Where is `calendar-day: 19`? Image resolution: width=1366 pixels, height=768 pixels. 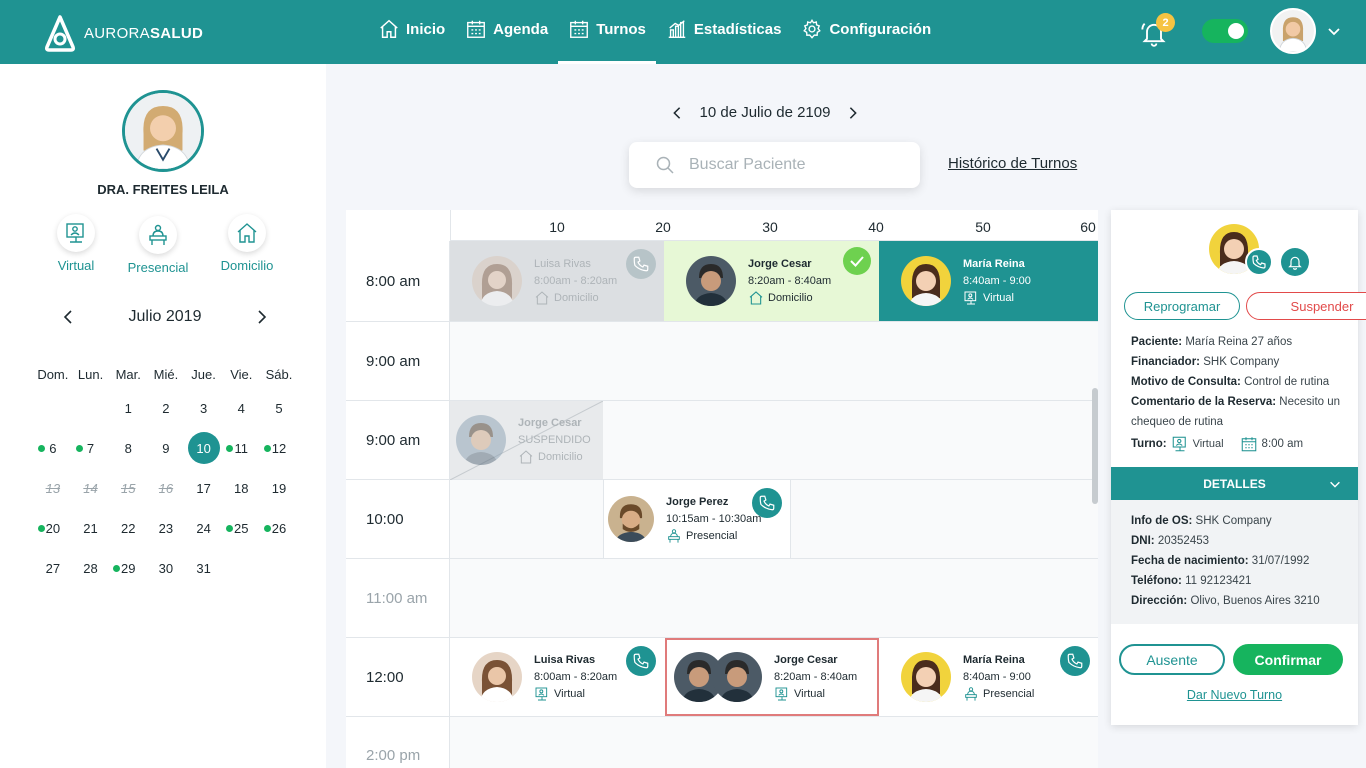 calendar-day: 19 is located at coordinates (279, 488).